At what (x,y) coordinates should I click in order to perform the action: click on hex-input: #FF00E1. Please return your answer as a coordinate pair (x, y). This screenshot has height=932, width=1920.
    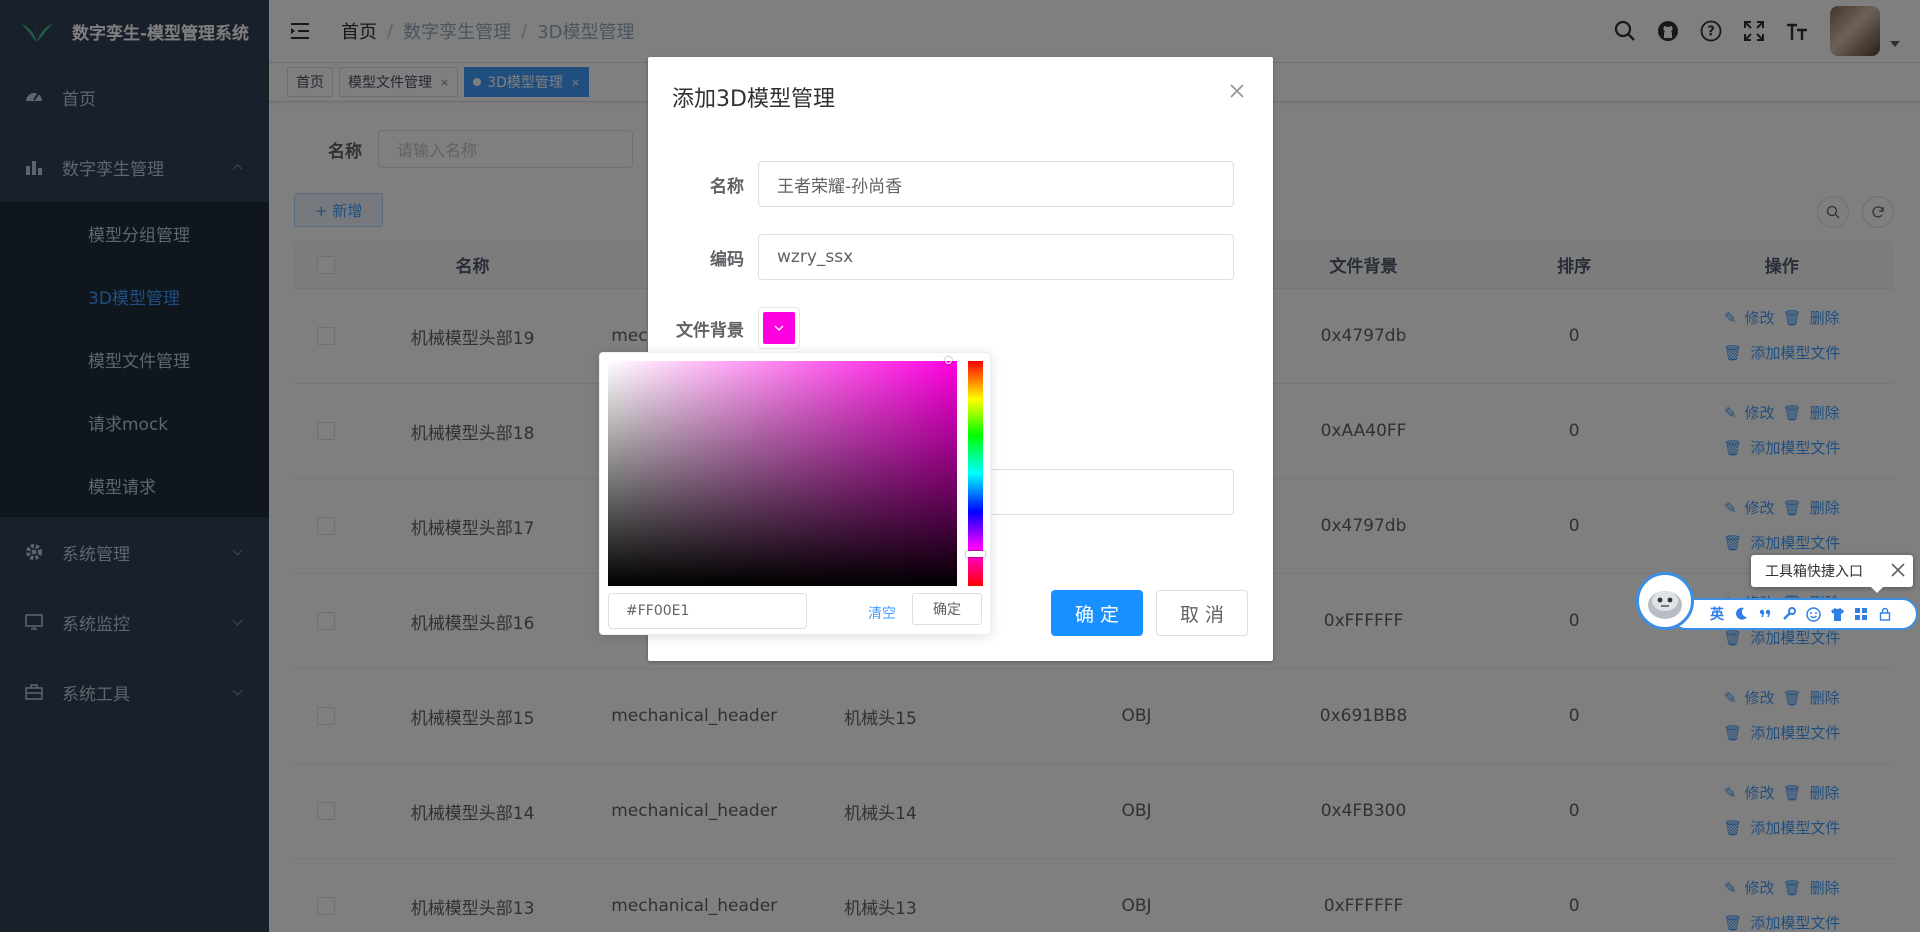
    Looking at the image, I should click on (707, 611).